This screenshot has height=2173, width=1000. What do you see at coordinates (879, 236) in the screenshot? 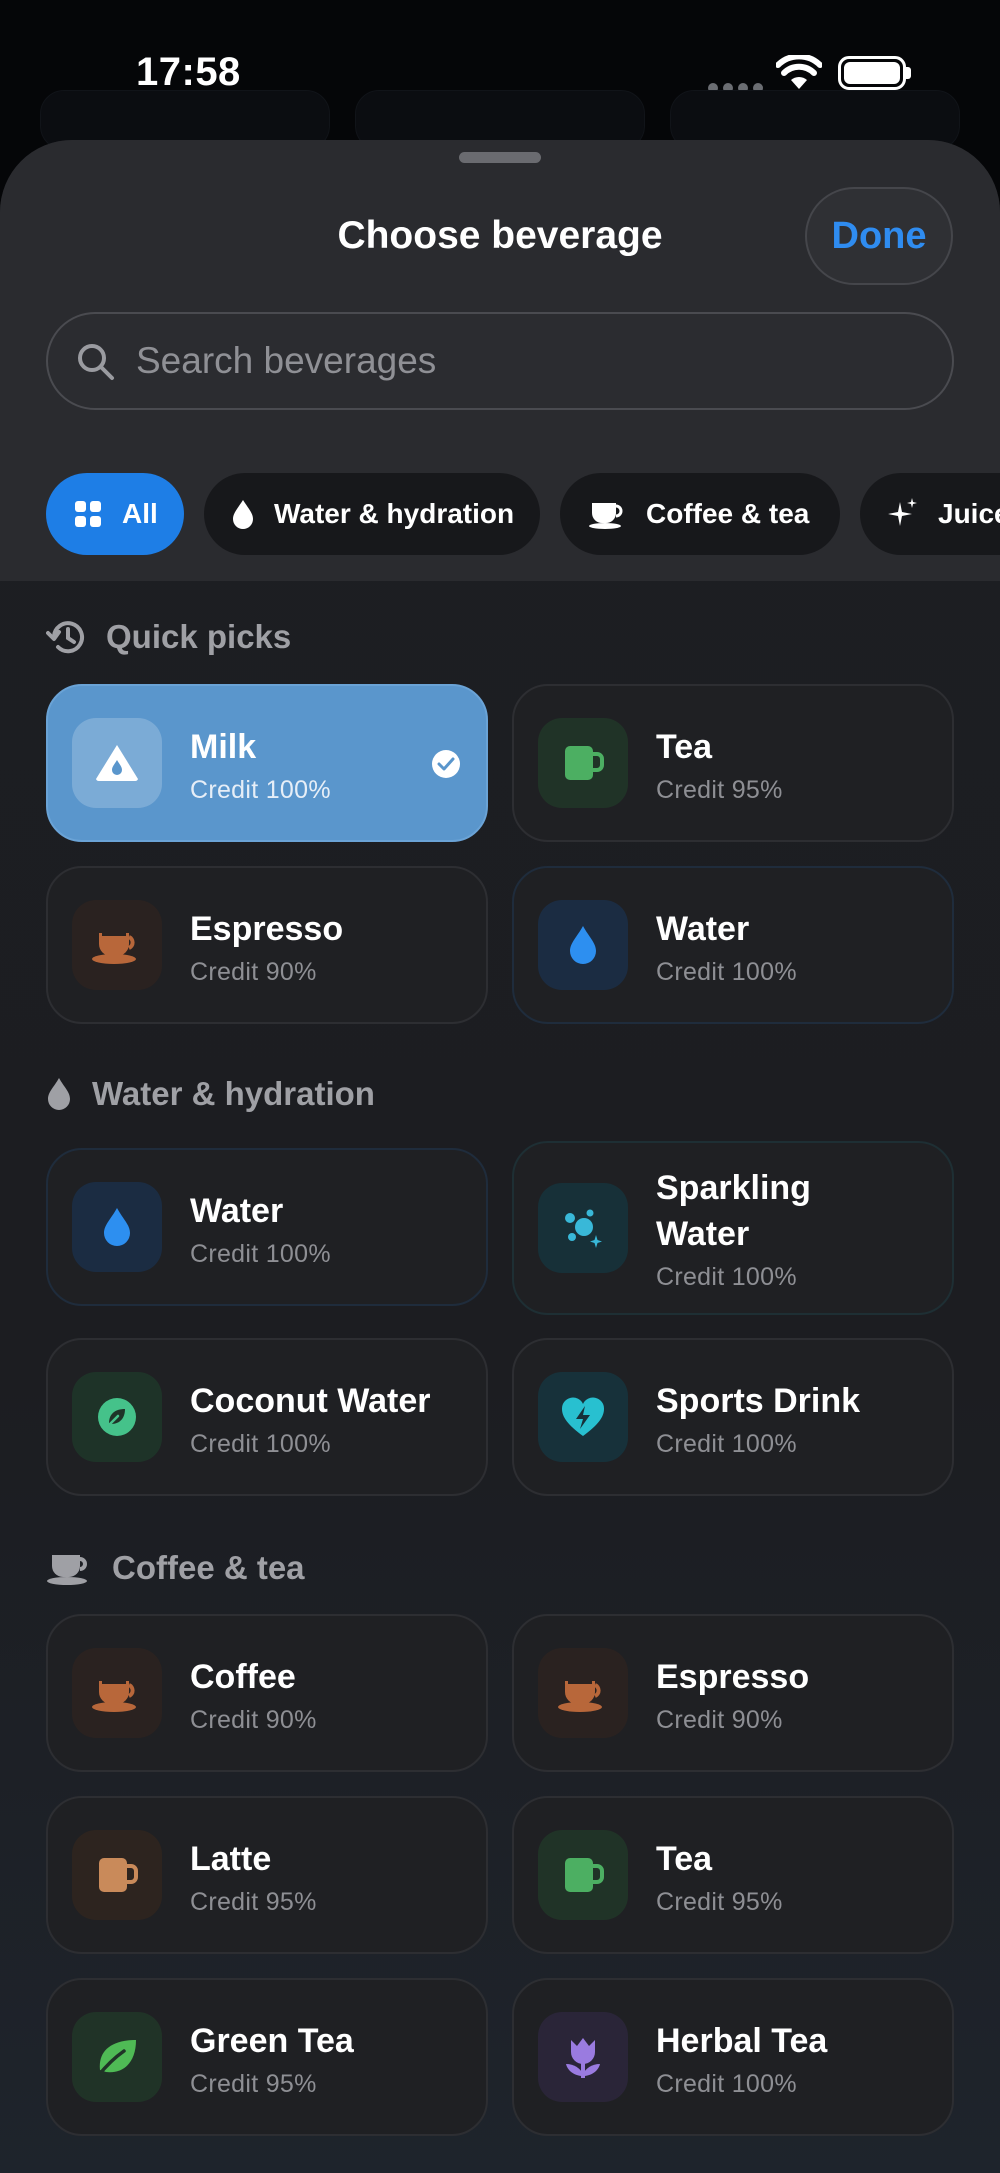
I see `done-button: Done` at bounding box center [879, 236].